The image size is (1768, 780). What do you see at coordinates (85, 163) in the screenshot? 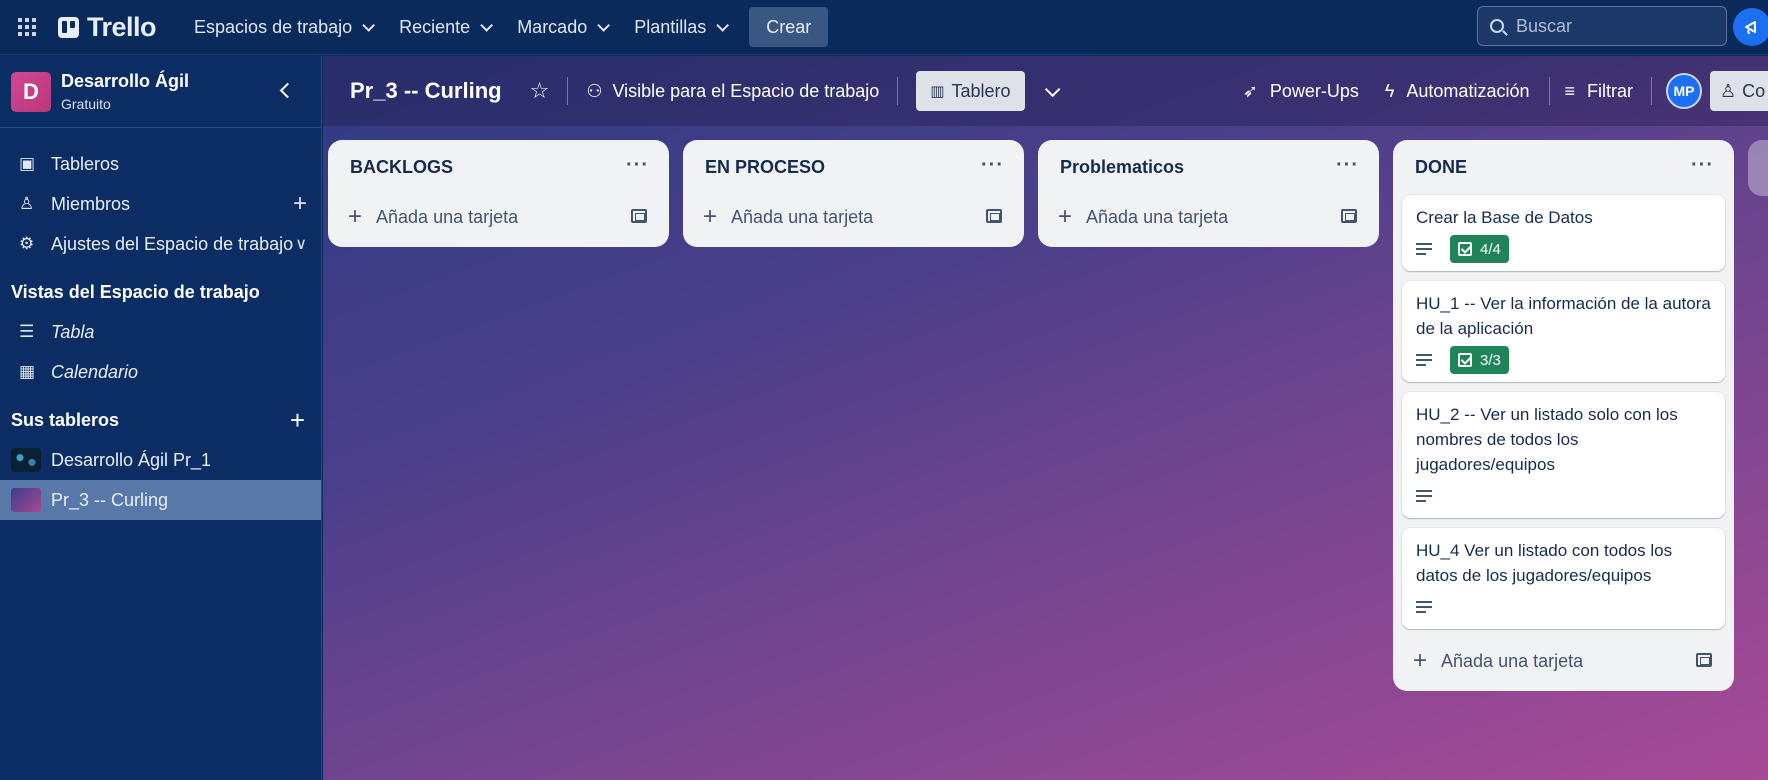
I see `sidebar-item-label: Tableros` at bounding box center [85, 163].